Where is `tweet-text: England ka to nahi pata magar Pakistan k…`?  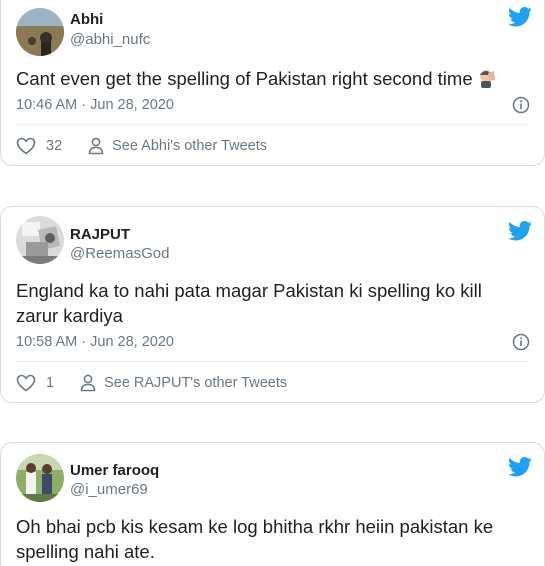
tweet-text: England ka to nahi pata magar Pakistan k… is located at coordinates (249, 303).